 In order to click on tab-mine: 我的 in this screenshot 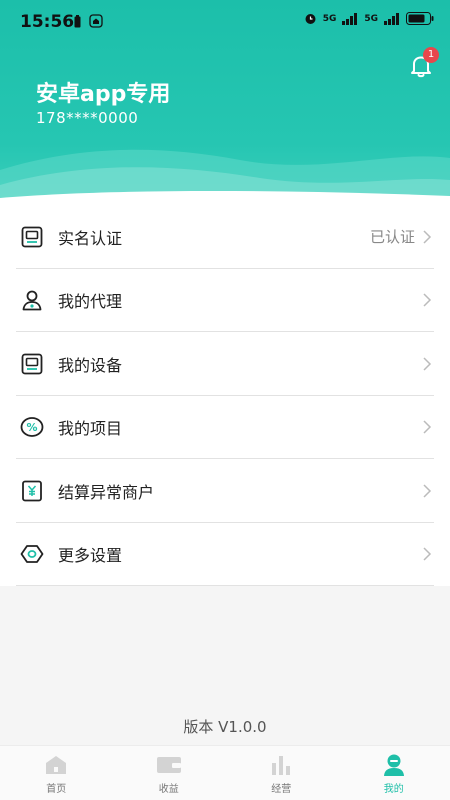, I will do `click(394, 773)`.